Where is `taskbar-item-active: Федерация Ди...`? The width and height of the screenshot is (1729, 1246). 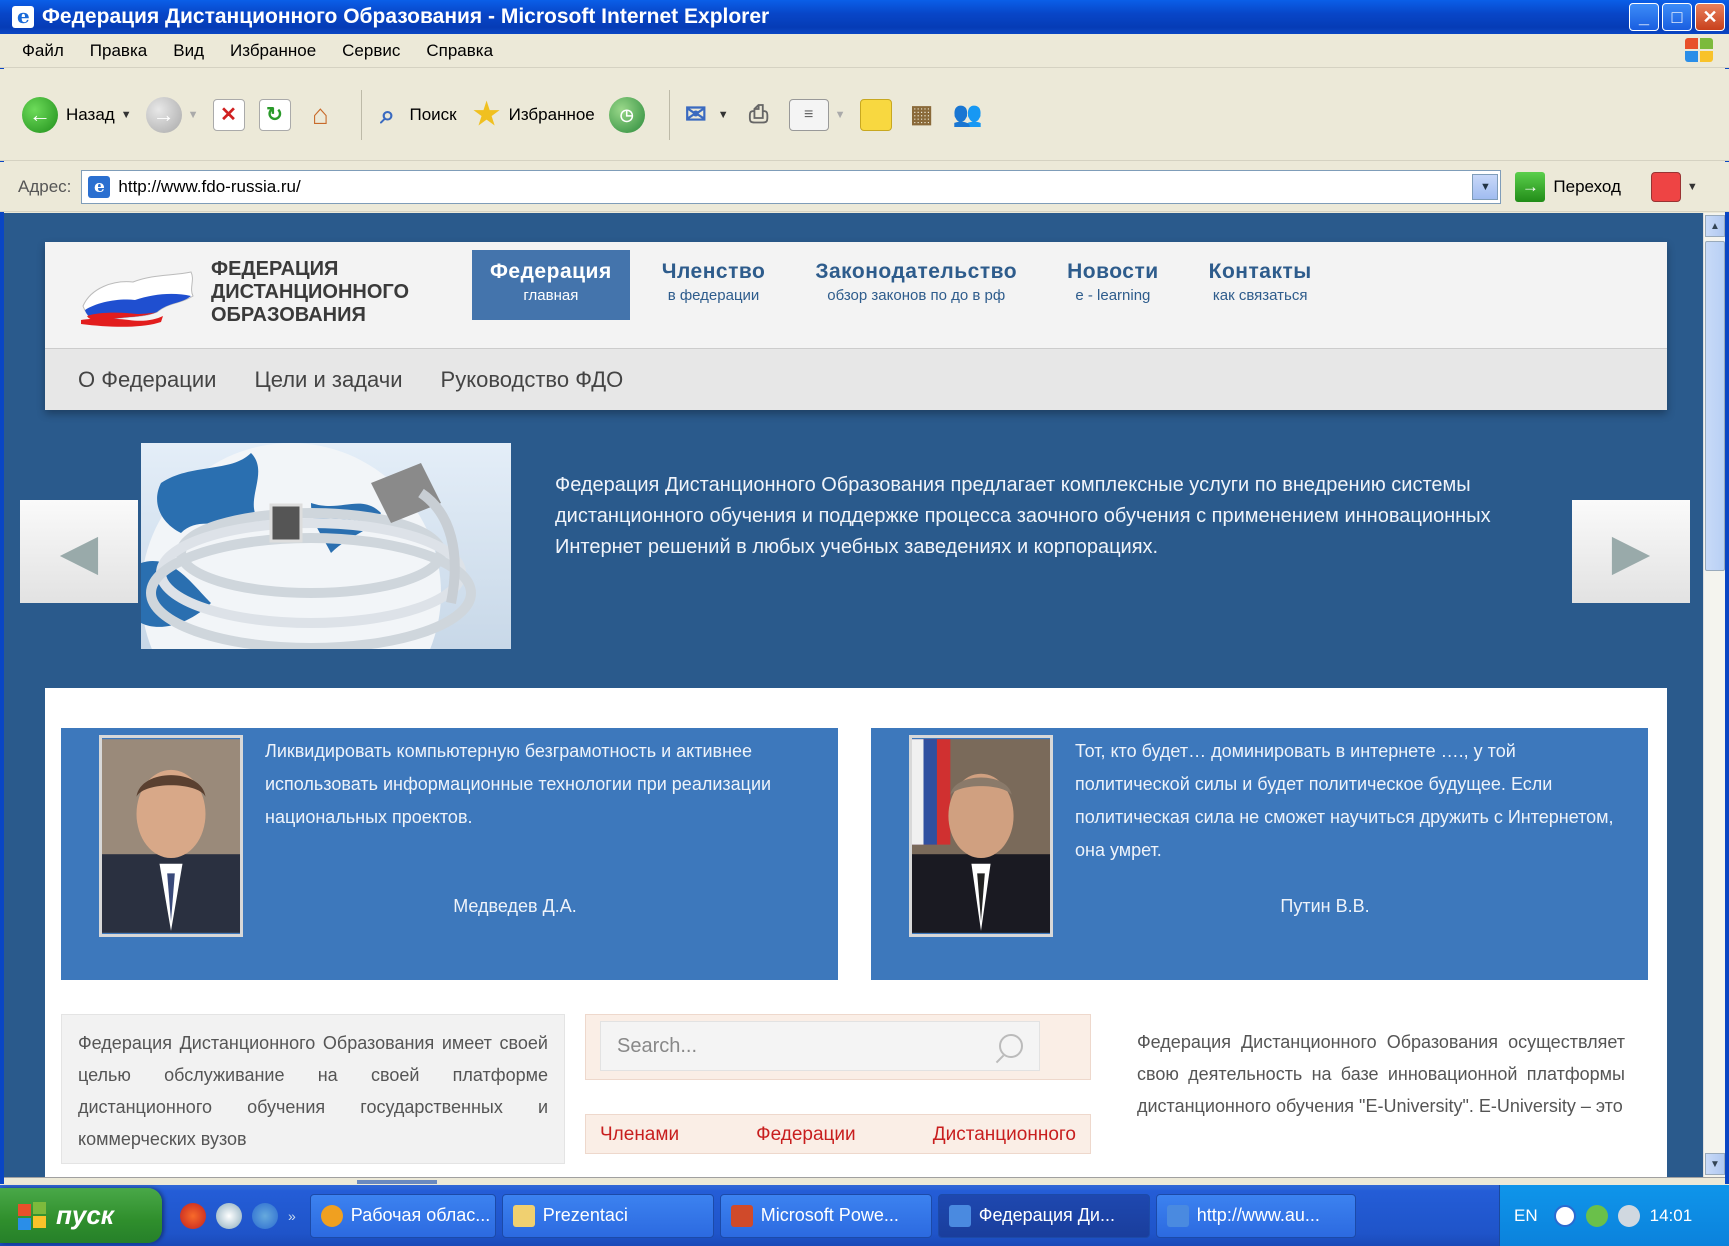 taskbar-item-active: Федерация Ди... is located at coordinates (1043, 1215).